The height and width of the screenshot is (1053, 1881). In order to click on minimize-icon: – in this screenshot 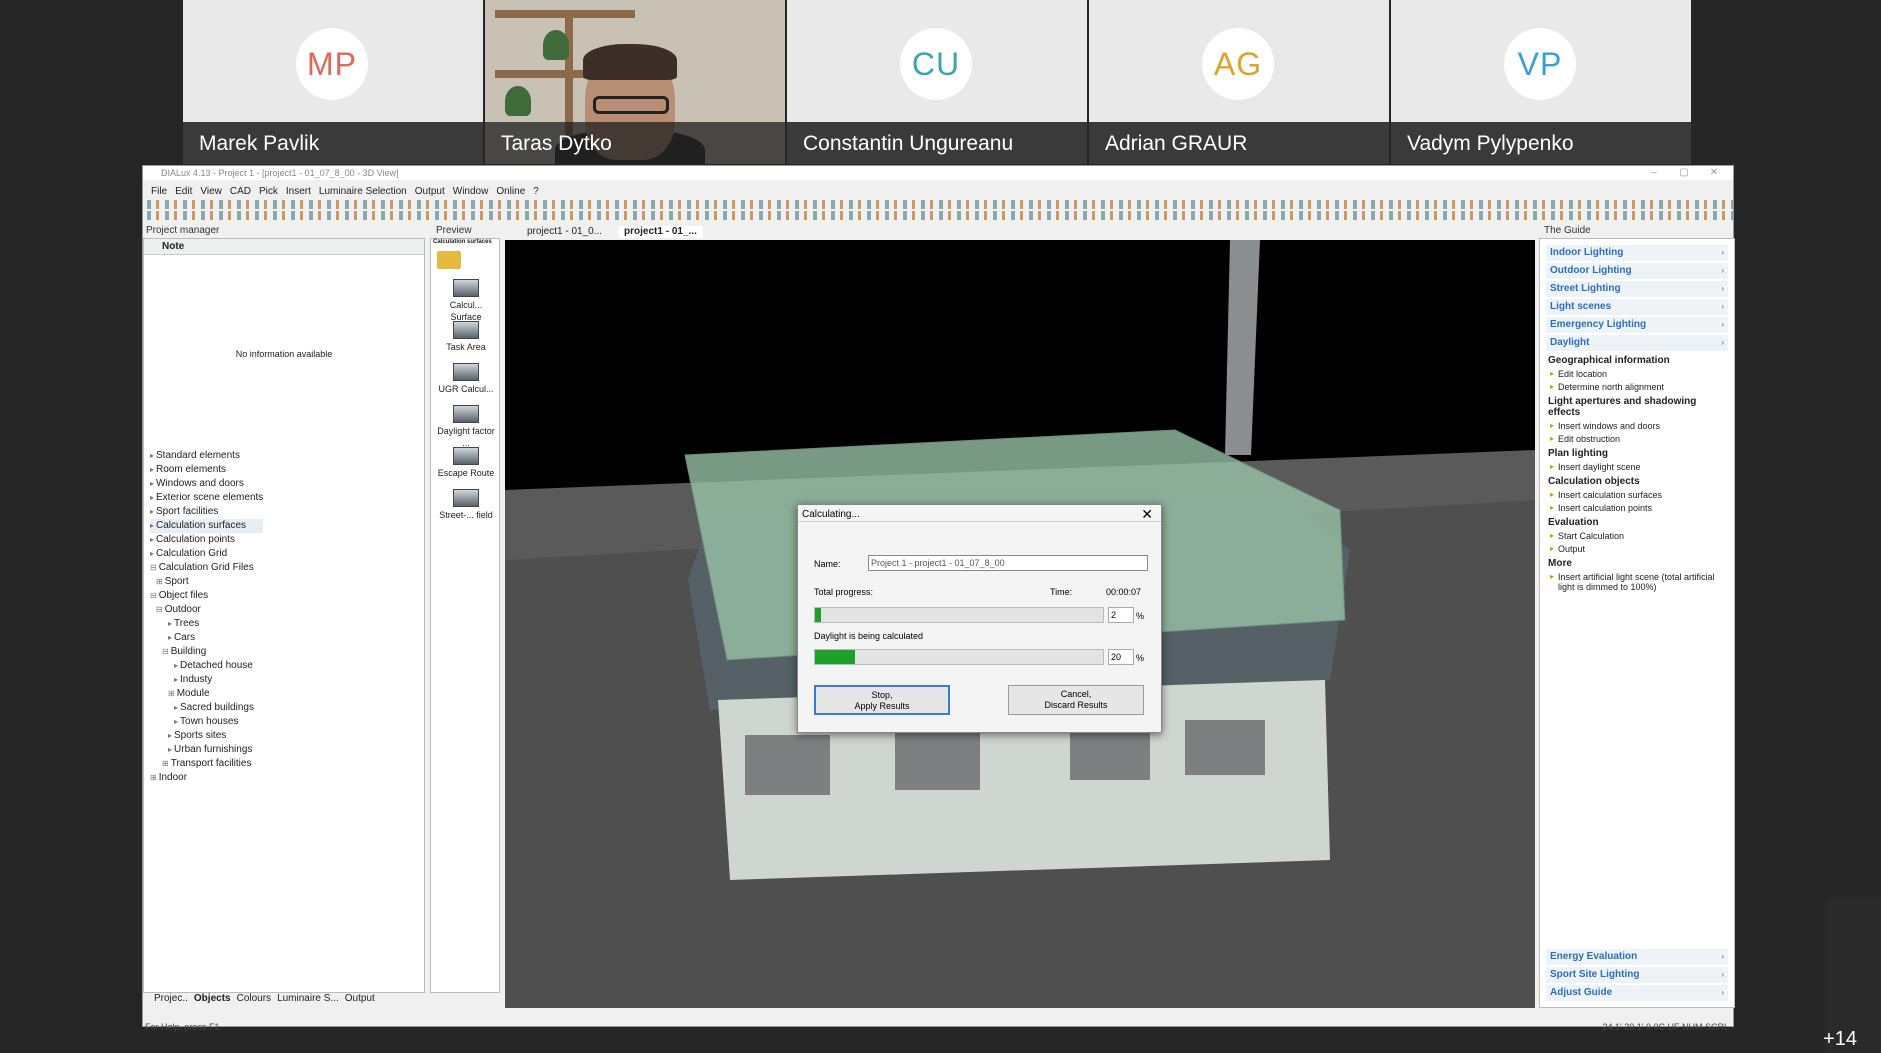, I will do `click(1654, 173)`.